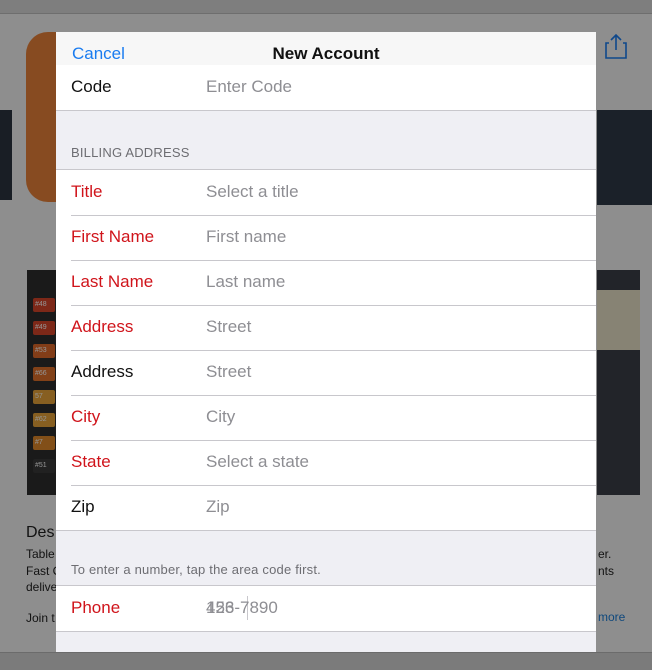  Describe the element at coordinates (96, 607) in the screenshot. I see `phone-label: Phone` at that location.